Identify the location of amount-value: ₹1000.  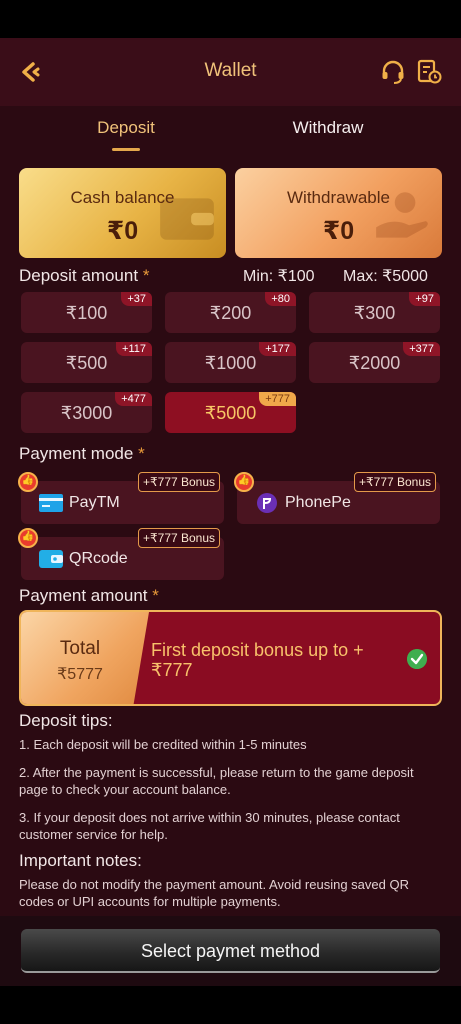
(230, 363).